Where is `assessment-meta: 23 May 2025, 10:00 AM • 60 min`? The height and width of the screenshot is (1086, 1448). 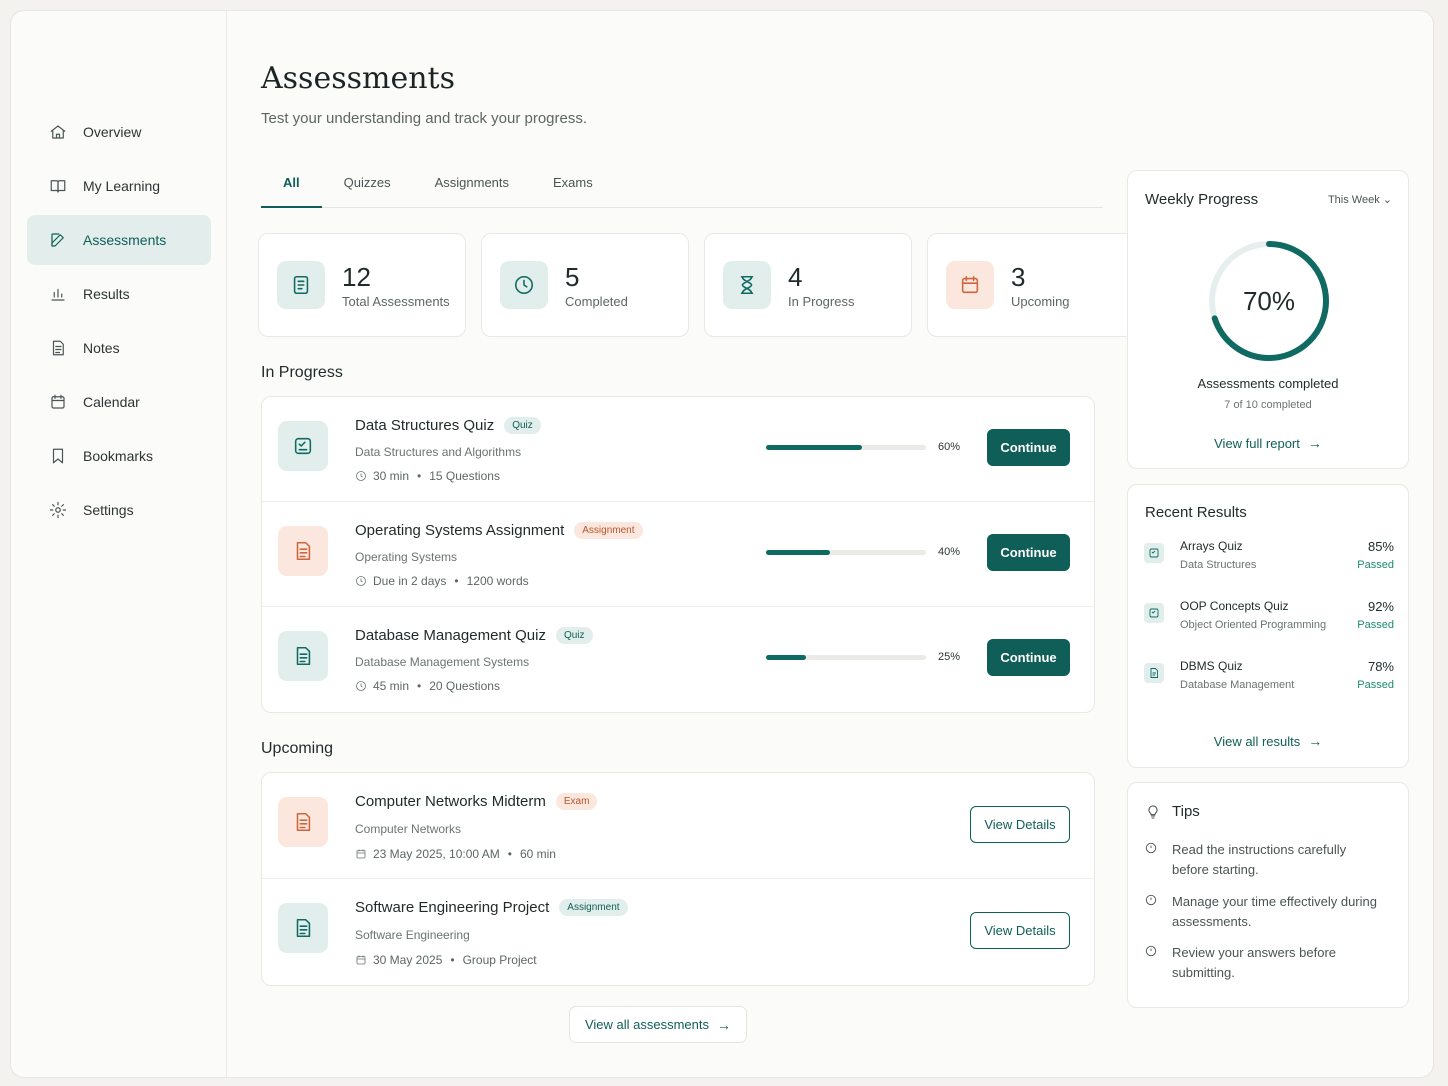 assessment-meta: 23 May 2025, 10:00 AM • 60 min is located at coordinates (455, 854).